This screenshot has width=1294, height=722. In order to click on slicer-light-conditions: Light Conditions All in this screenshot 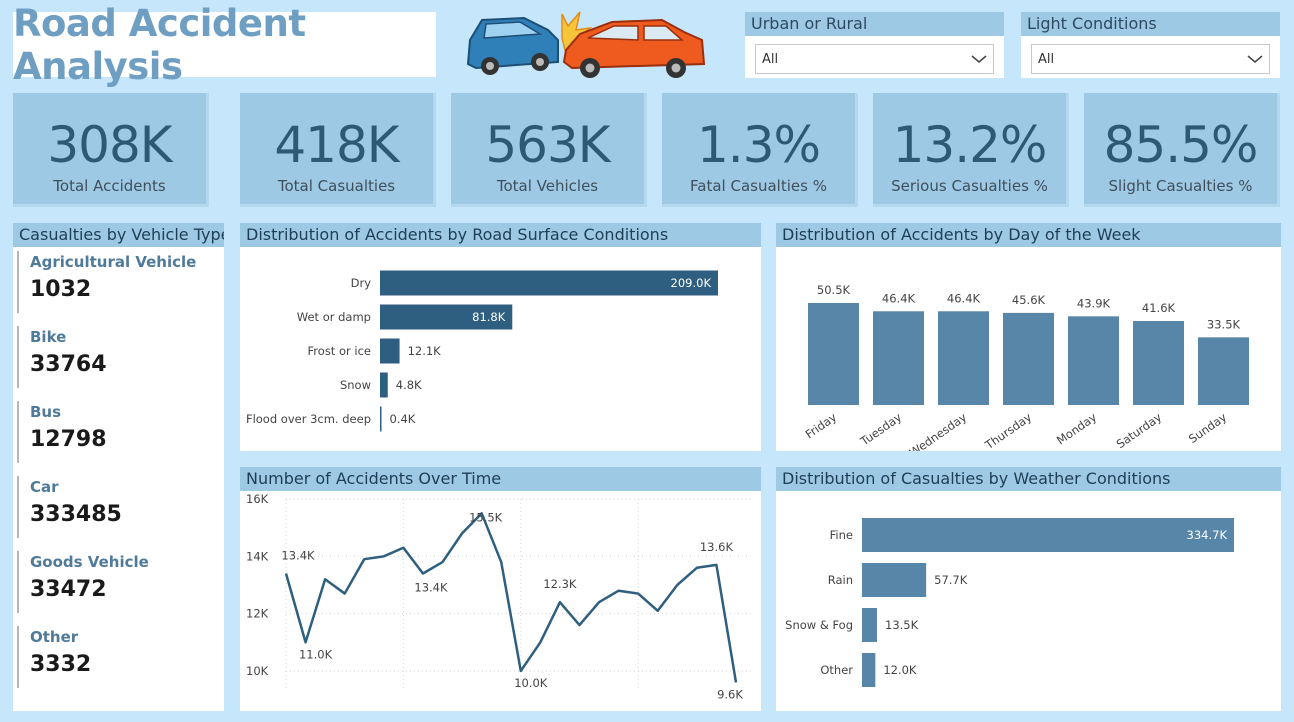, I will do `click(1150, 45)`.